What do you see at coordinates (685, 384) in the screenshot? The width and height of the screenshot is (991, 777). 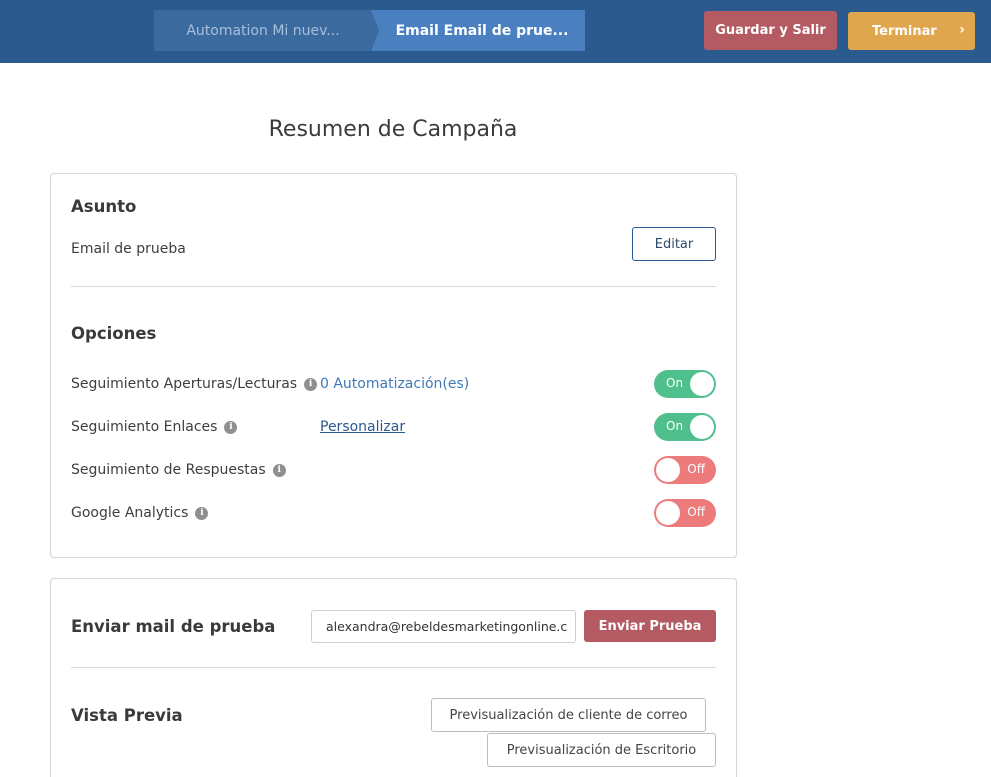 I see `open-tracking-toggle: On` at bounding box center [685, 384].